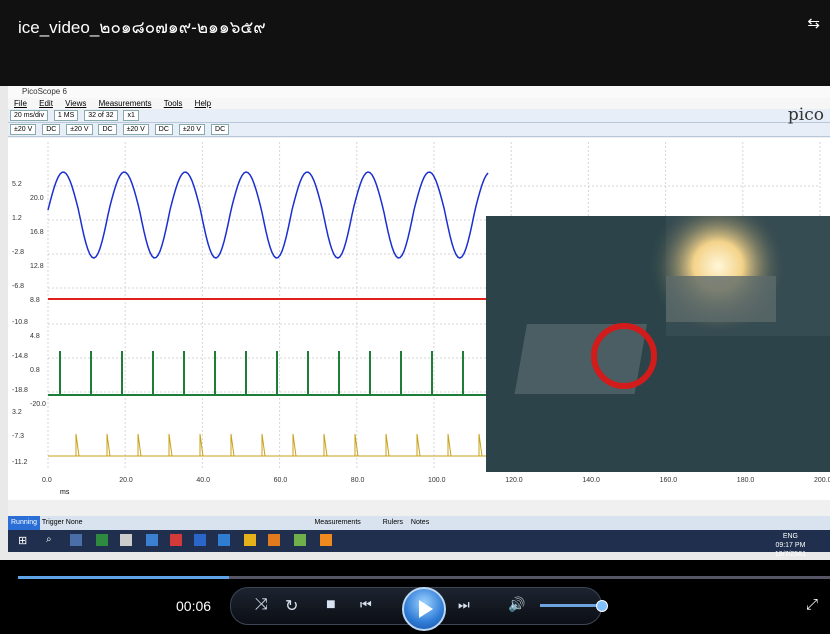  Describe the element at coordinates (813, 23) in the screenshot. I see `switch-to-library-icon: ⇆` at that location.